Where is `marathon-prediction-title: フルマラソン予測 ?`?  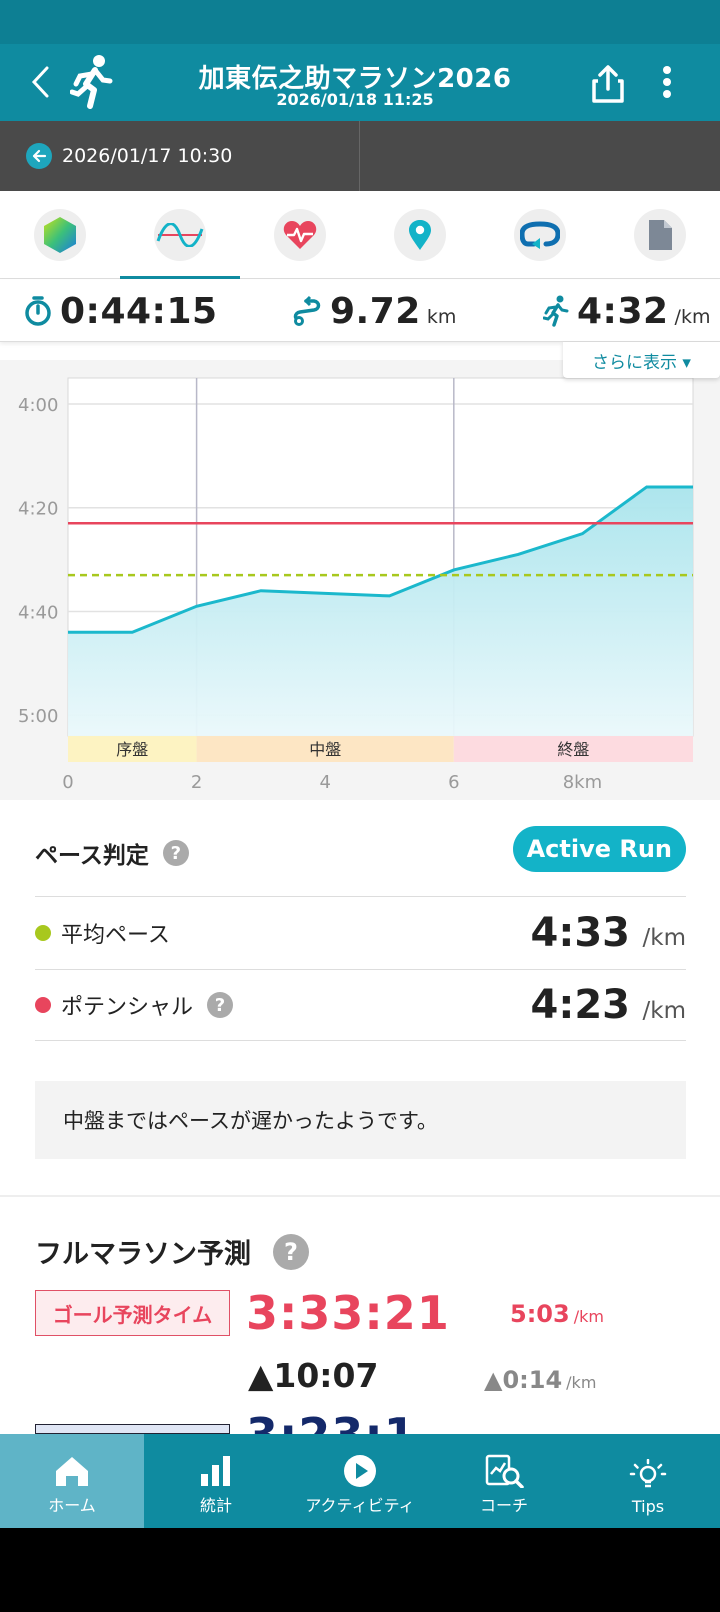 marathon-prediction-title: フルマラソン予測 ? is located at coordinates (172, 1251).